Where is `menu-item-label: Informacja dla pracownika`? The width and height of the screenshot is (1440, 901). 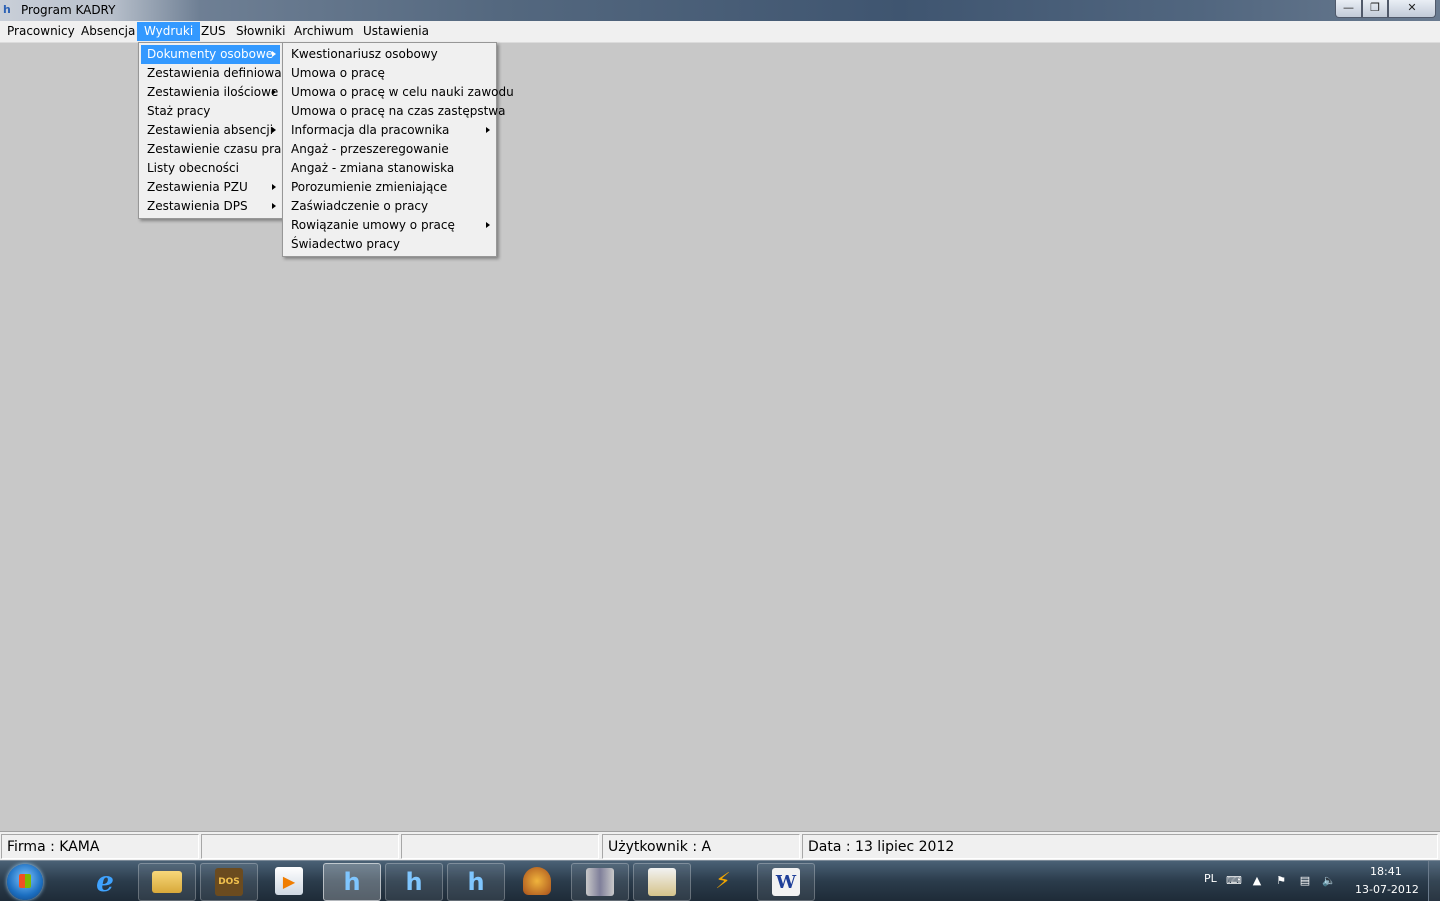 menu-item-label: Informacja dla pracownika is located at coordinates (370, 130).